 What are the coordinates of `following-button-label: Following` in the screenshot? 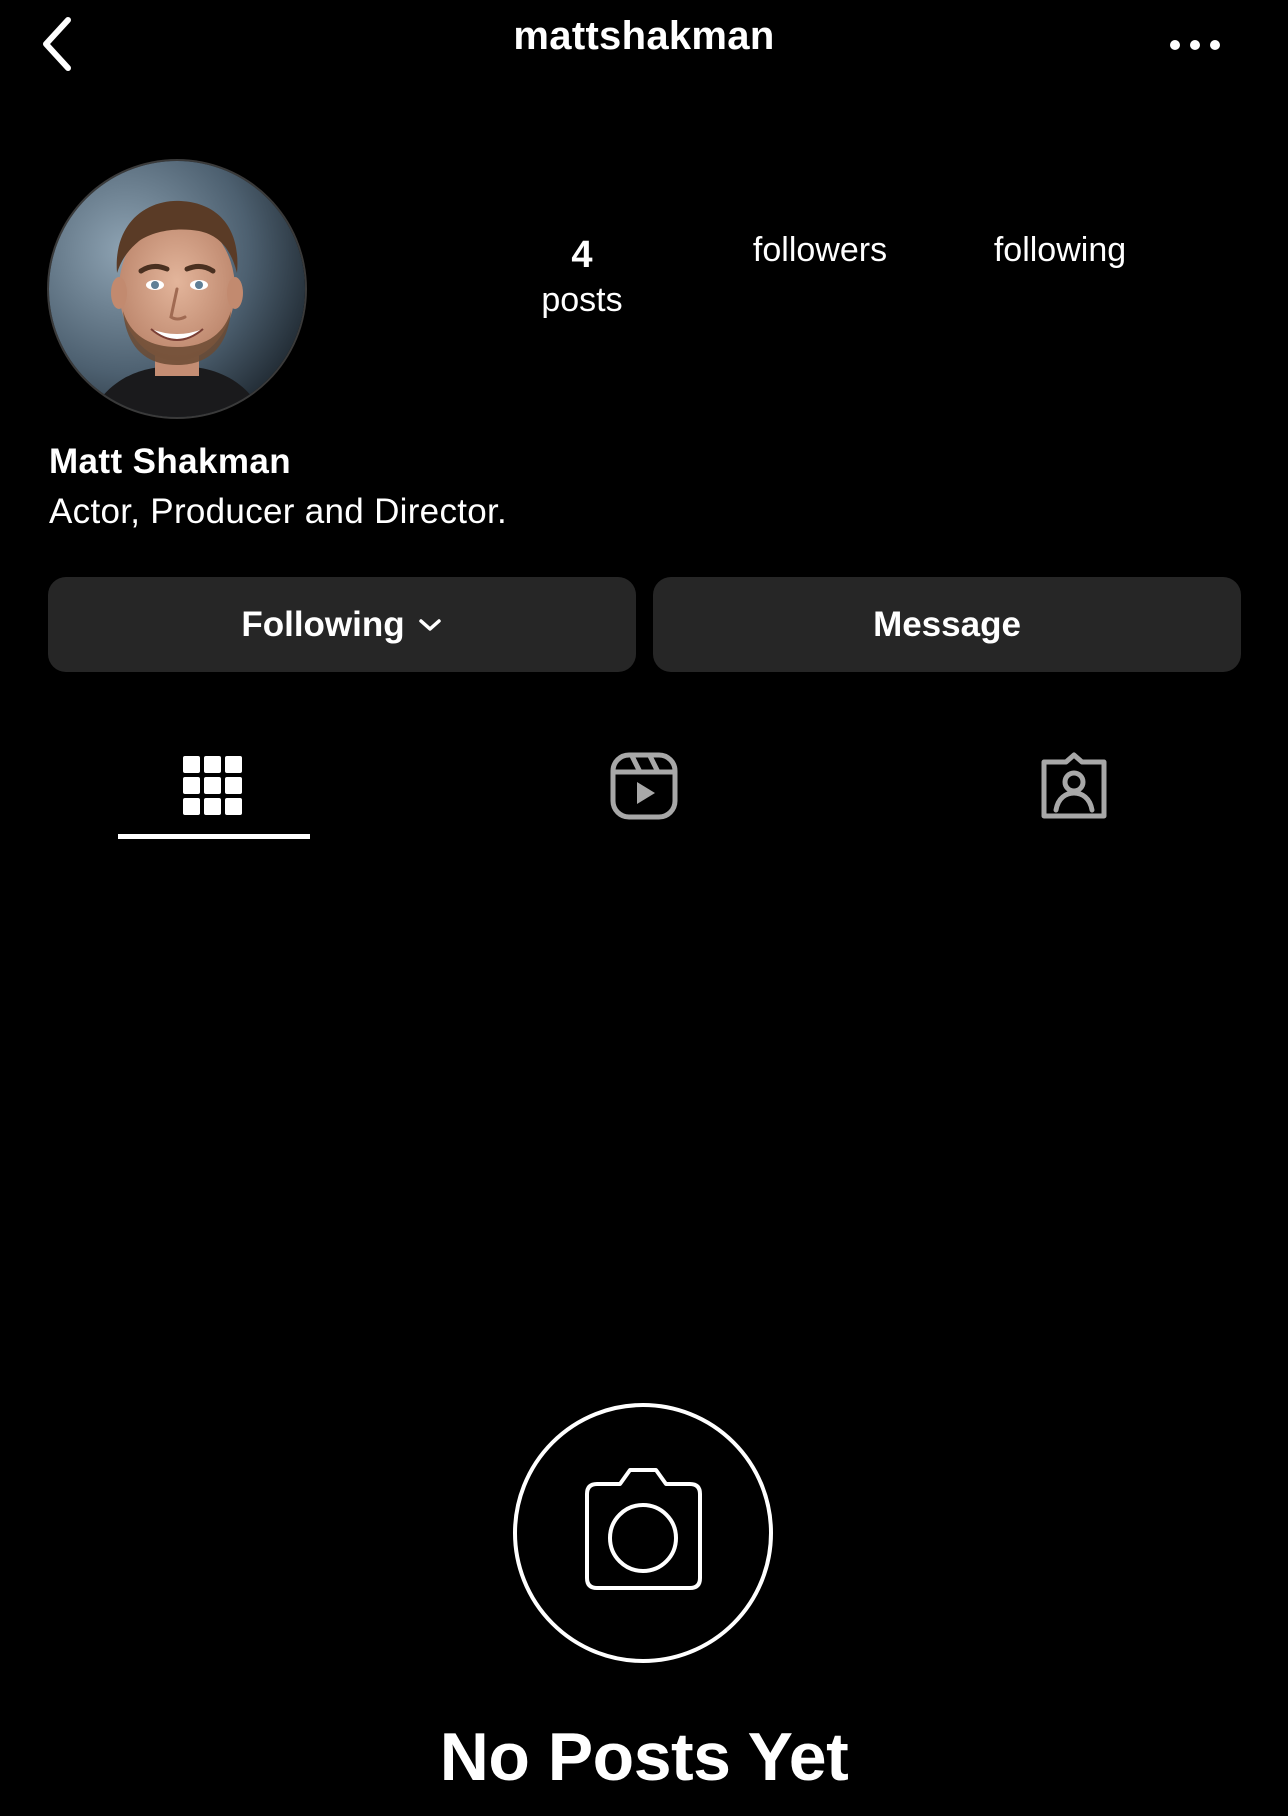 It's located at (323, 624).